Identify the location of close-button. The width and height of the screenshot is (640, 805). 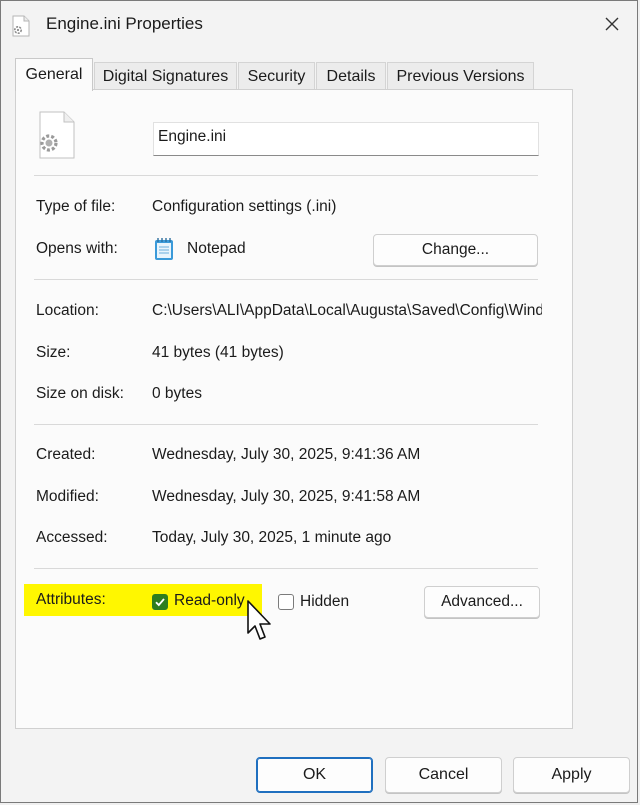
(612, 24).